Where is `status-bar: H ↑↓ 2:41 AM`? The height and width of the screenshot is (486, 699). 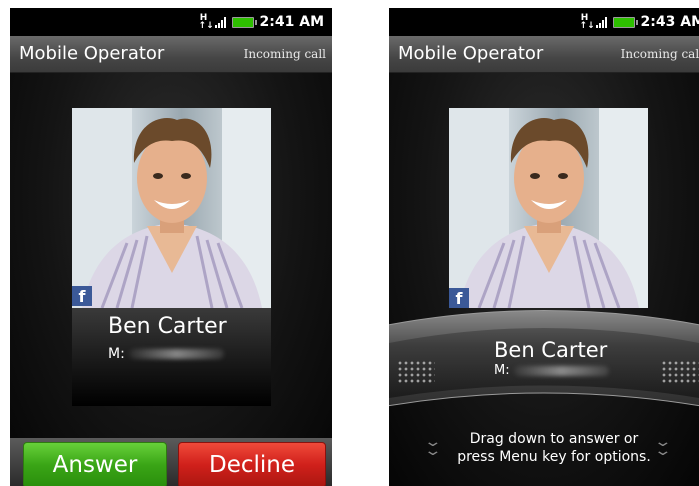
status-bar: H ↑↓ 2:41 AM is located at coordinates (171, 22).